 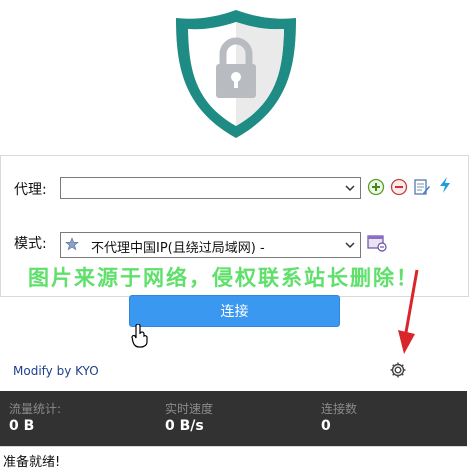 What do you see at coordinates (339, 409) in the screenshot?
I see `connections-label: 连接数` at bounding box center [339, 409].